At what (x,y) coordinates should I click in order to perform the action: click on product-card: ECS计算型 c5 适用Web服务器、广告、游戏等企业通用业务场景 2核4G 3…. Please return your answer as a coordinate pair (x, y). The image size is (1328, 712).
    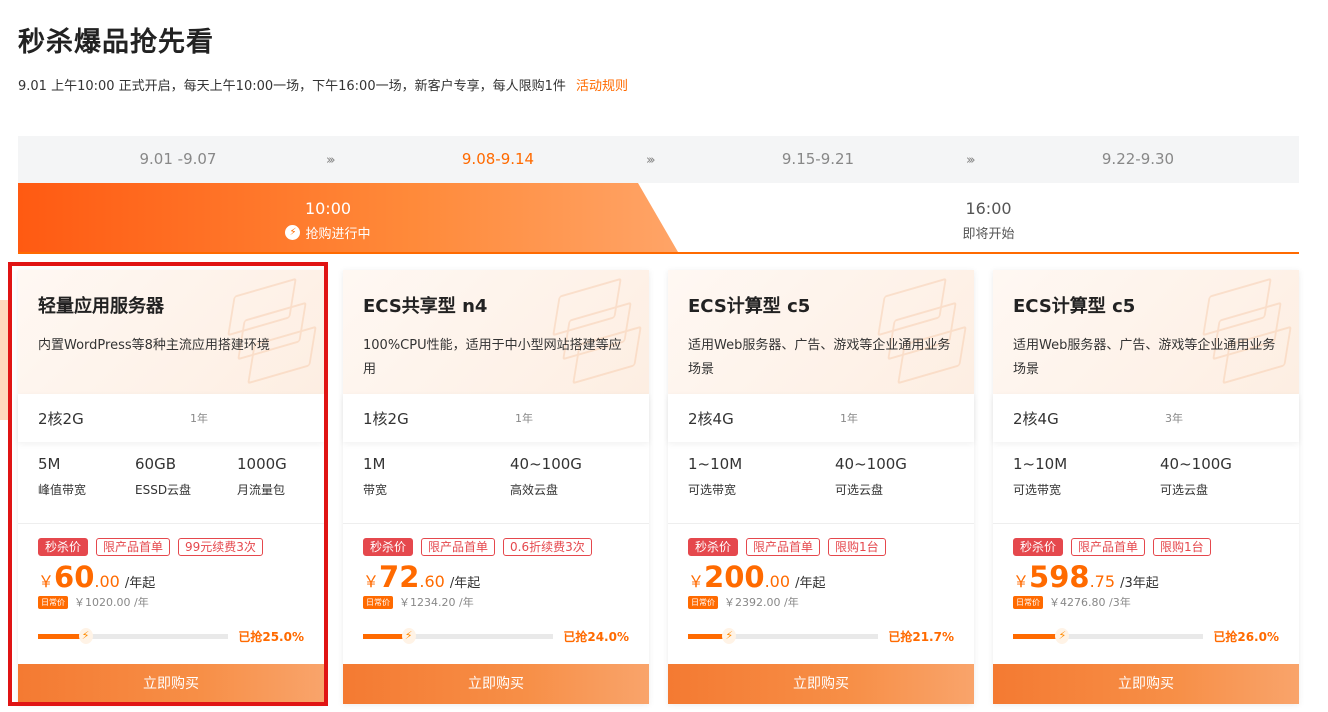
    Looking at the image, I should click on (1146, 487).